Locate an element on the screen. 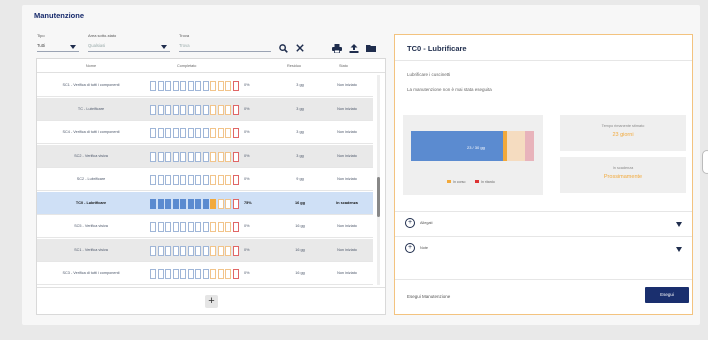 The image size is (708, 340). execute-button: Esegui is located at coordinates (667, 295).